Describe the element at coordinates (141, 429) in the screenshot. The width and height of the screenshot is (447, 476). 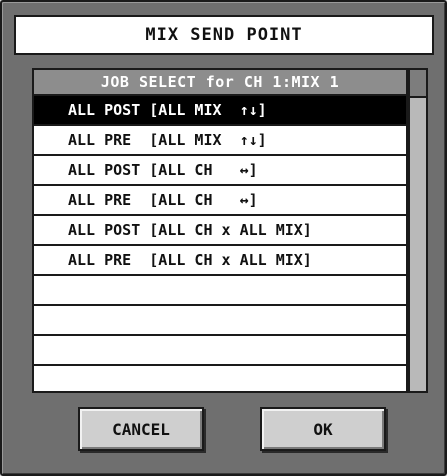
I see `cancel-button: CANCEL` at that location.